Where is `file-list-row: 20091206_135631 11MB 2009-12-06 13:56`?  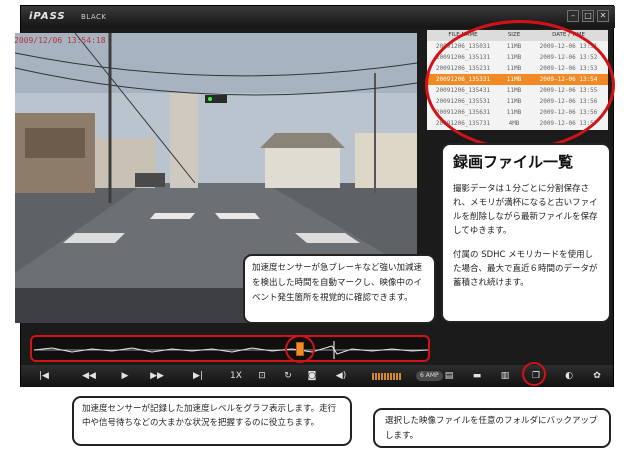 file-list-row: 20091206_135631 11MB 2009-12-06 13:56 is located at coordinates (517, 112).